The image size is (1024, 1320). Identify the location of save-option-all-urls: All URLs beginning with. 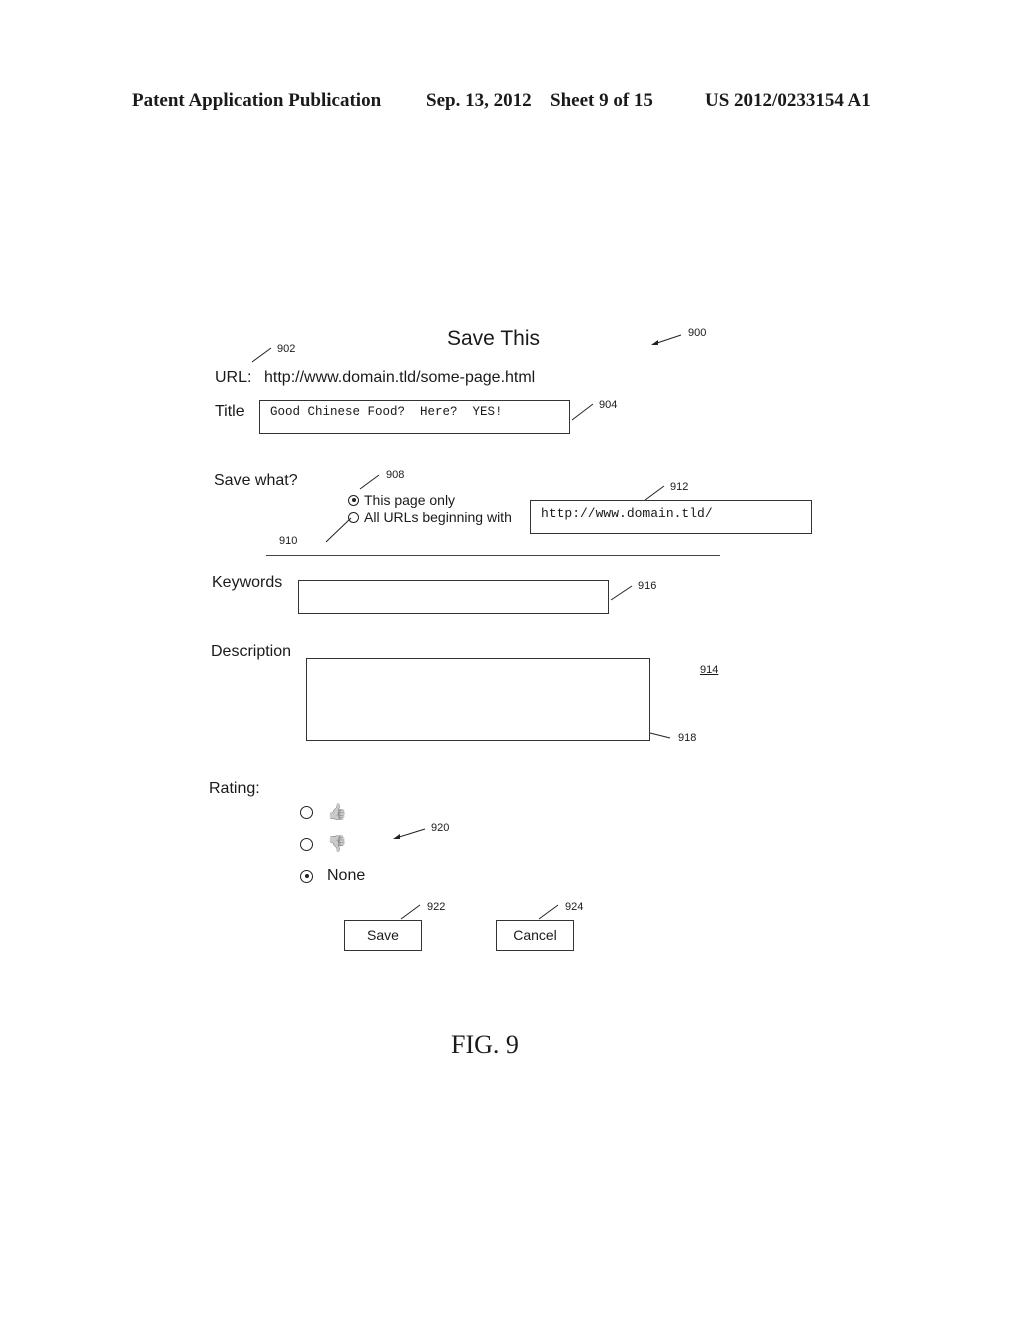
(430, 517).